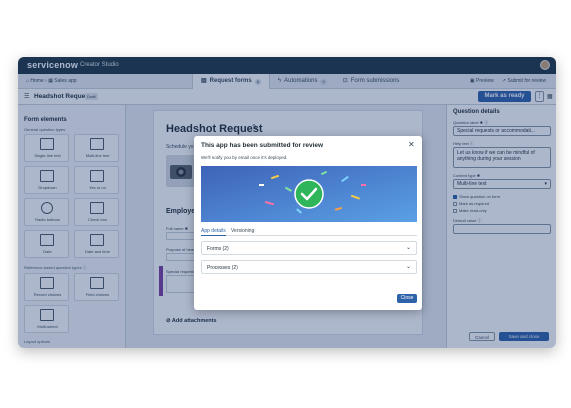 The width and height of the screenshot is (571, 408). What do you see at coordinates (262, 145) in the screenshot?
I see `dialog-title: This app has been submitted for review` at bounding box center [262, 145].